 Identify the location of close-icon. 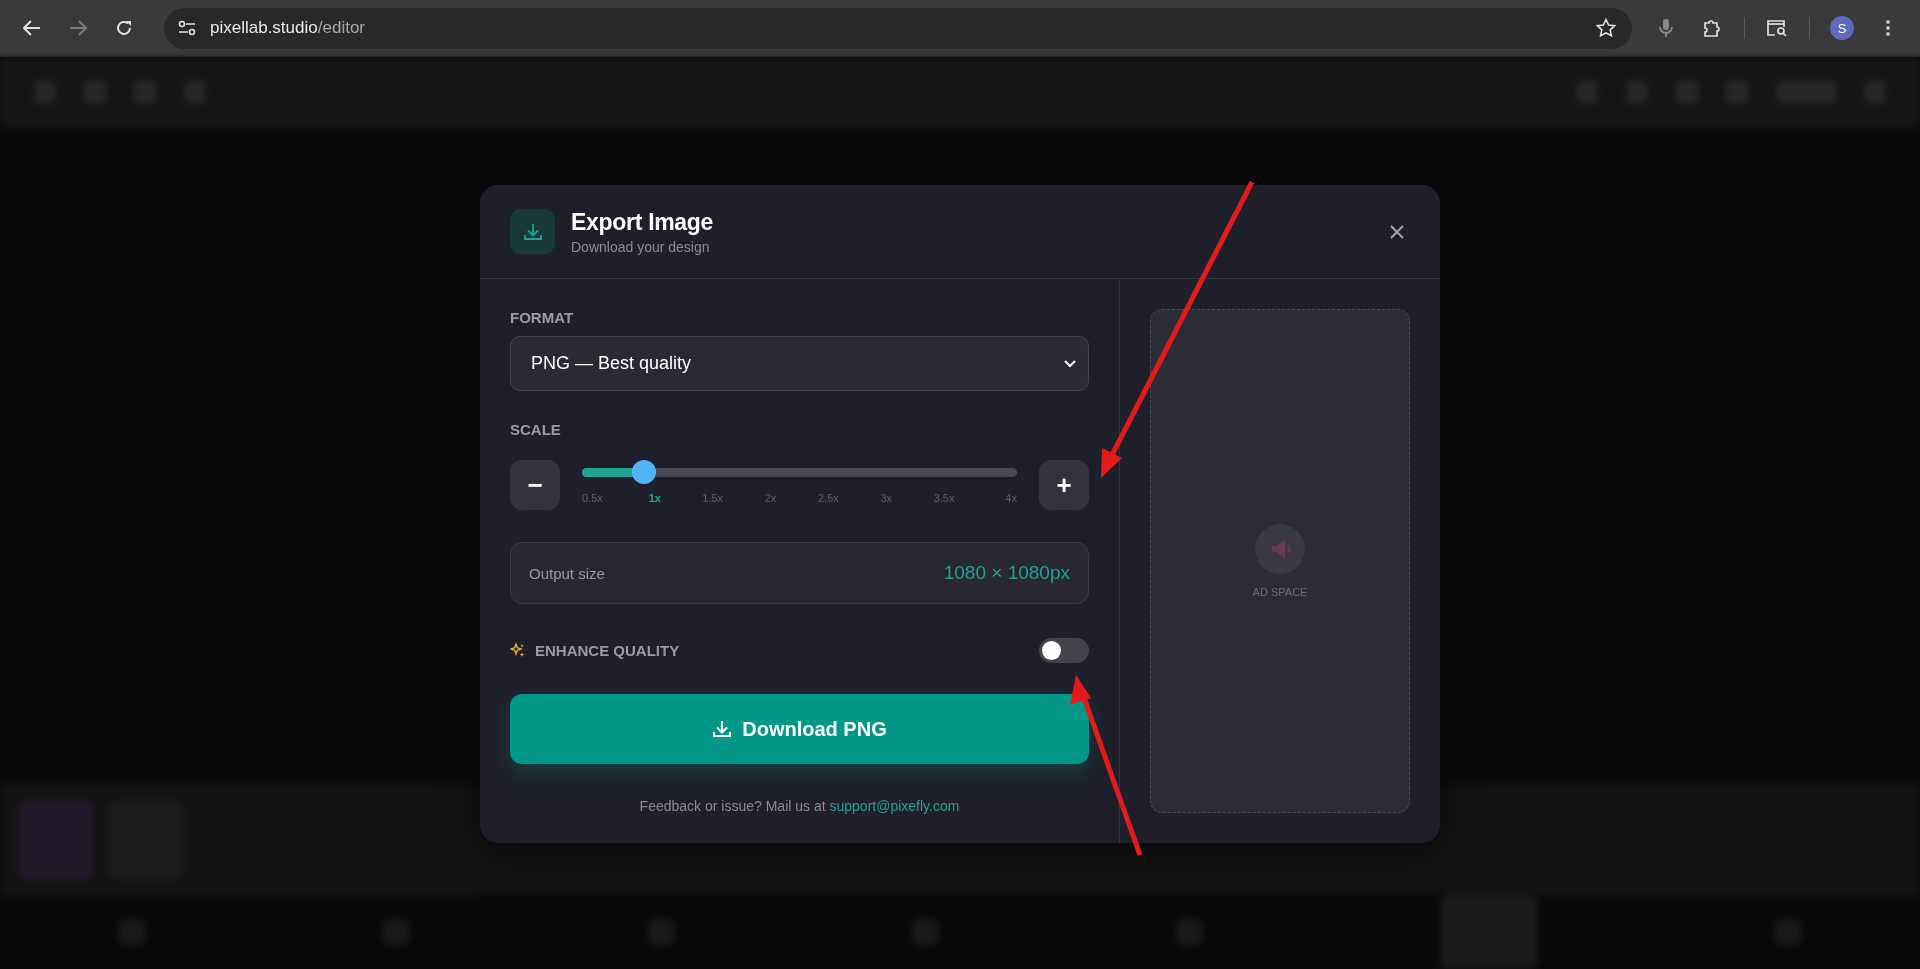
(1397, 231).